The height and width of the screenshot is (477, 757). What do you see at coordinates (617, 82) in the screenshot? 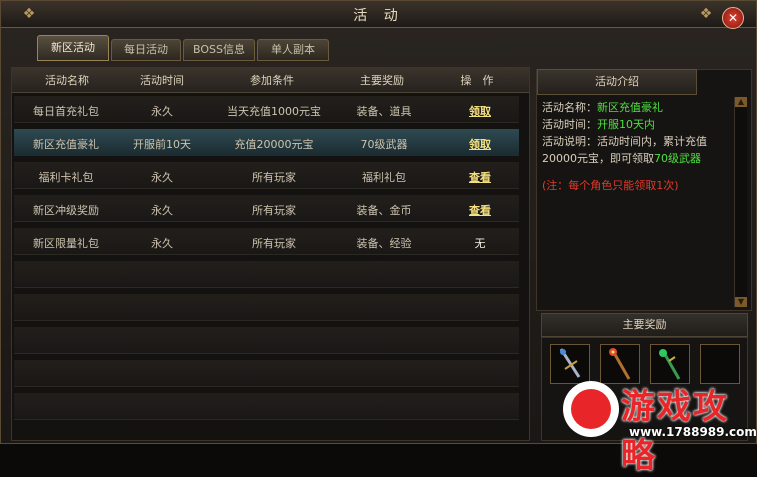
I see `intro-header: 活动介绍` at bounding box center [617, 82].